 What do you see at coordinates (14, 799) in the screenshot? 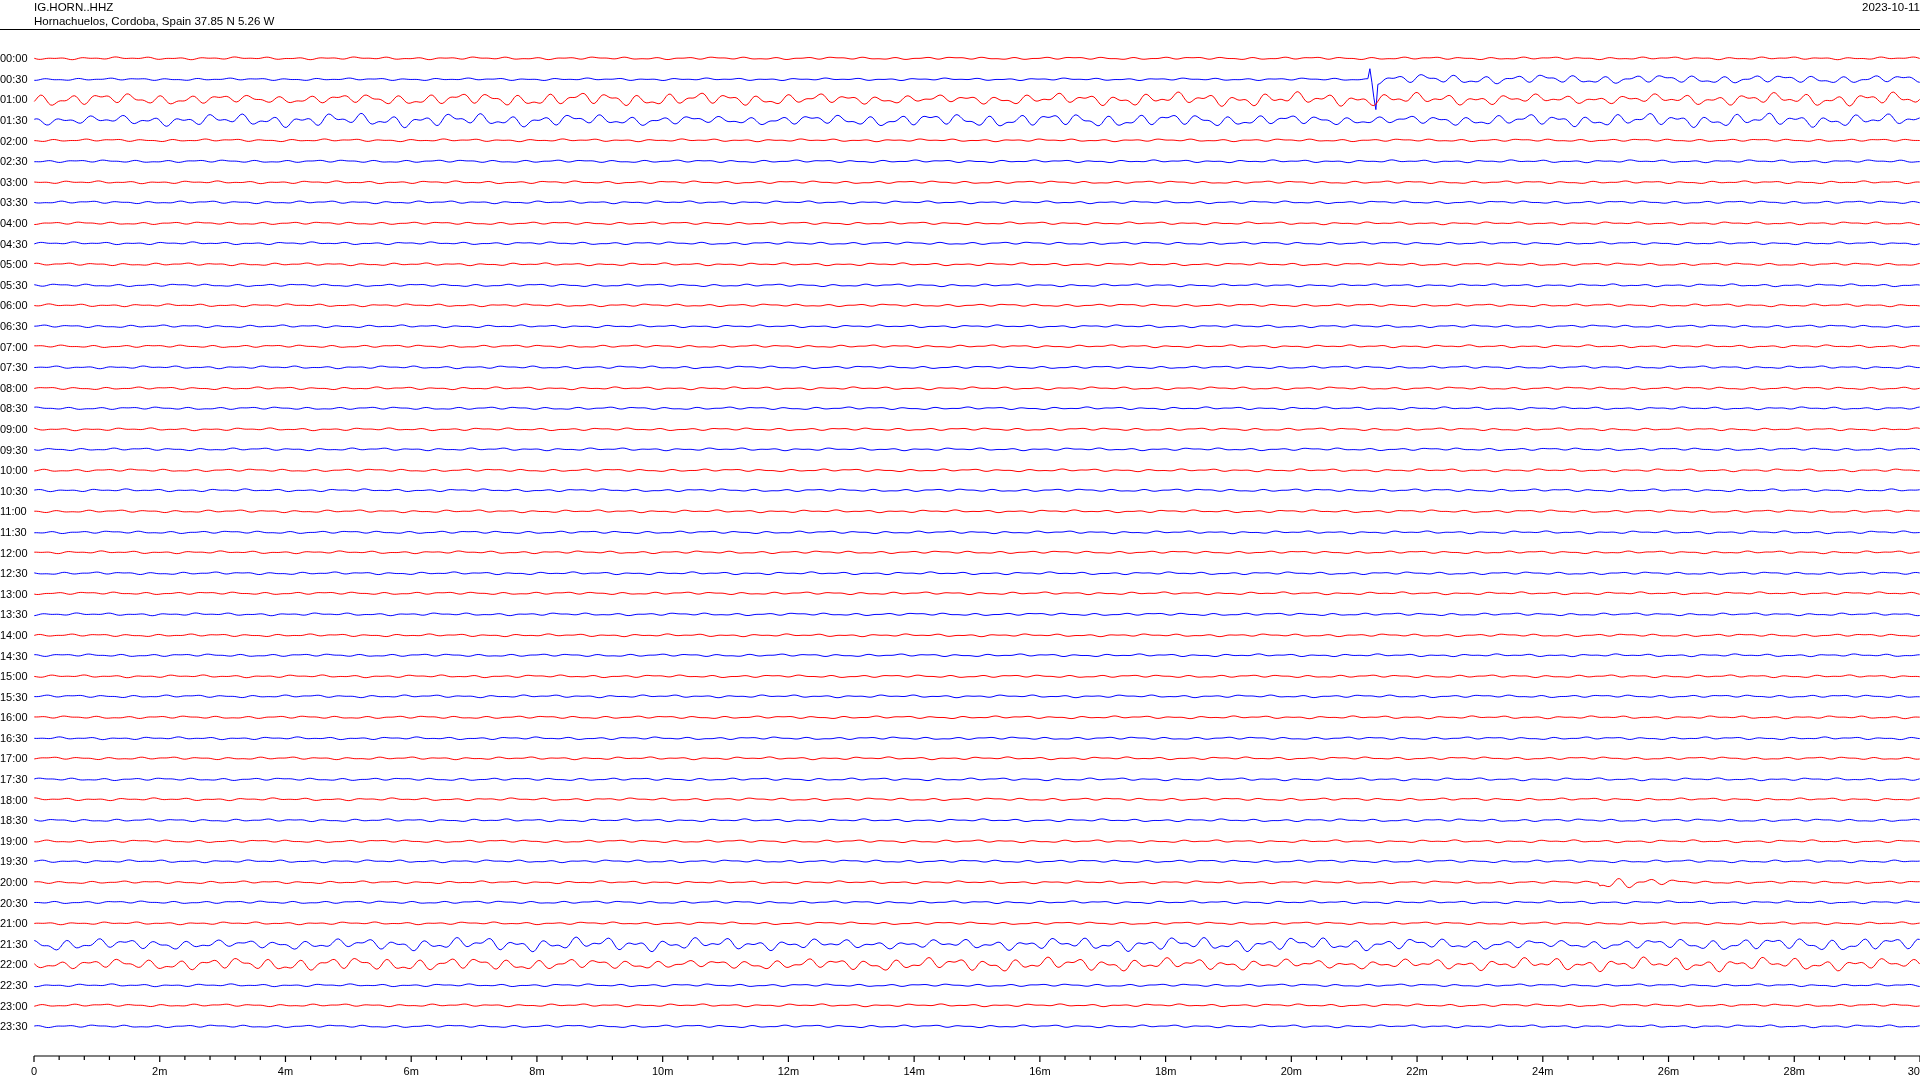
I see `time-label: 18:00` at bounding box center [14, 799].